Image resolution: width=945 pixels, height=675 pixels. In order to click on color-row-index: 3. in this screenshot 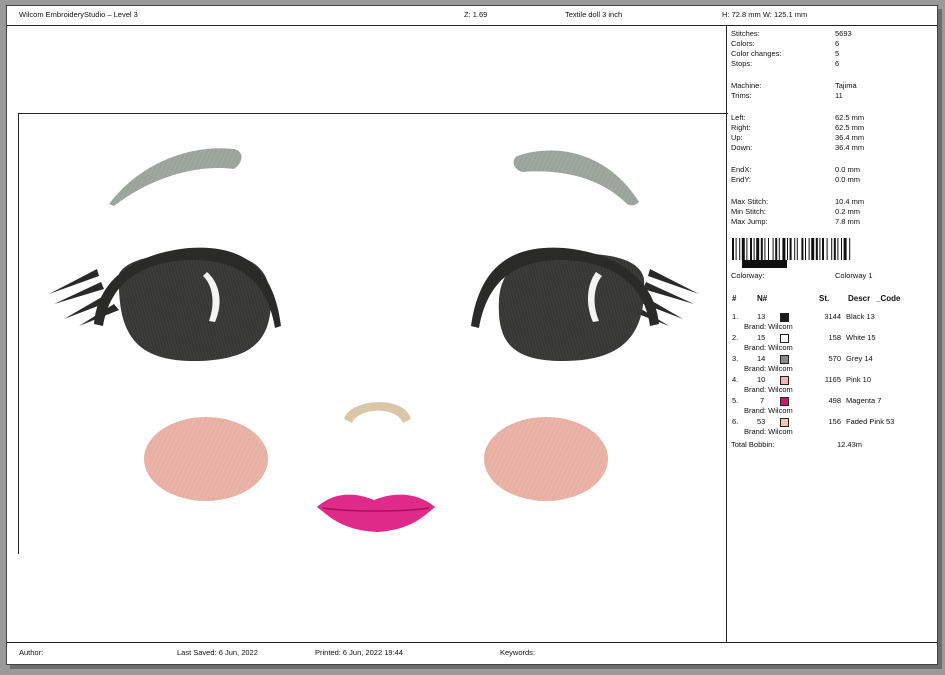, I will do `click(735, 358)`.